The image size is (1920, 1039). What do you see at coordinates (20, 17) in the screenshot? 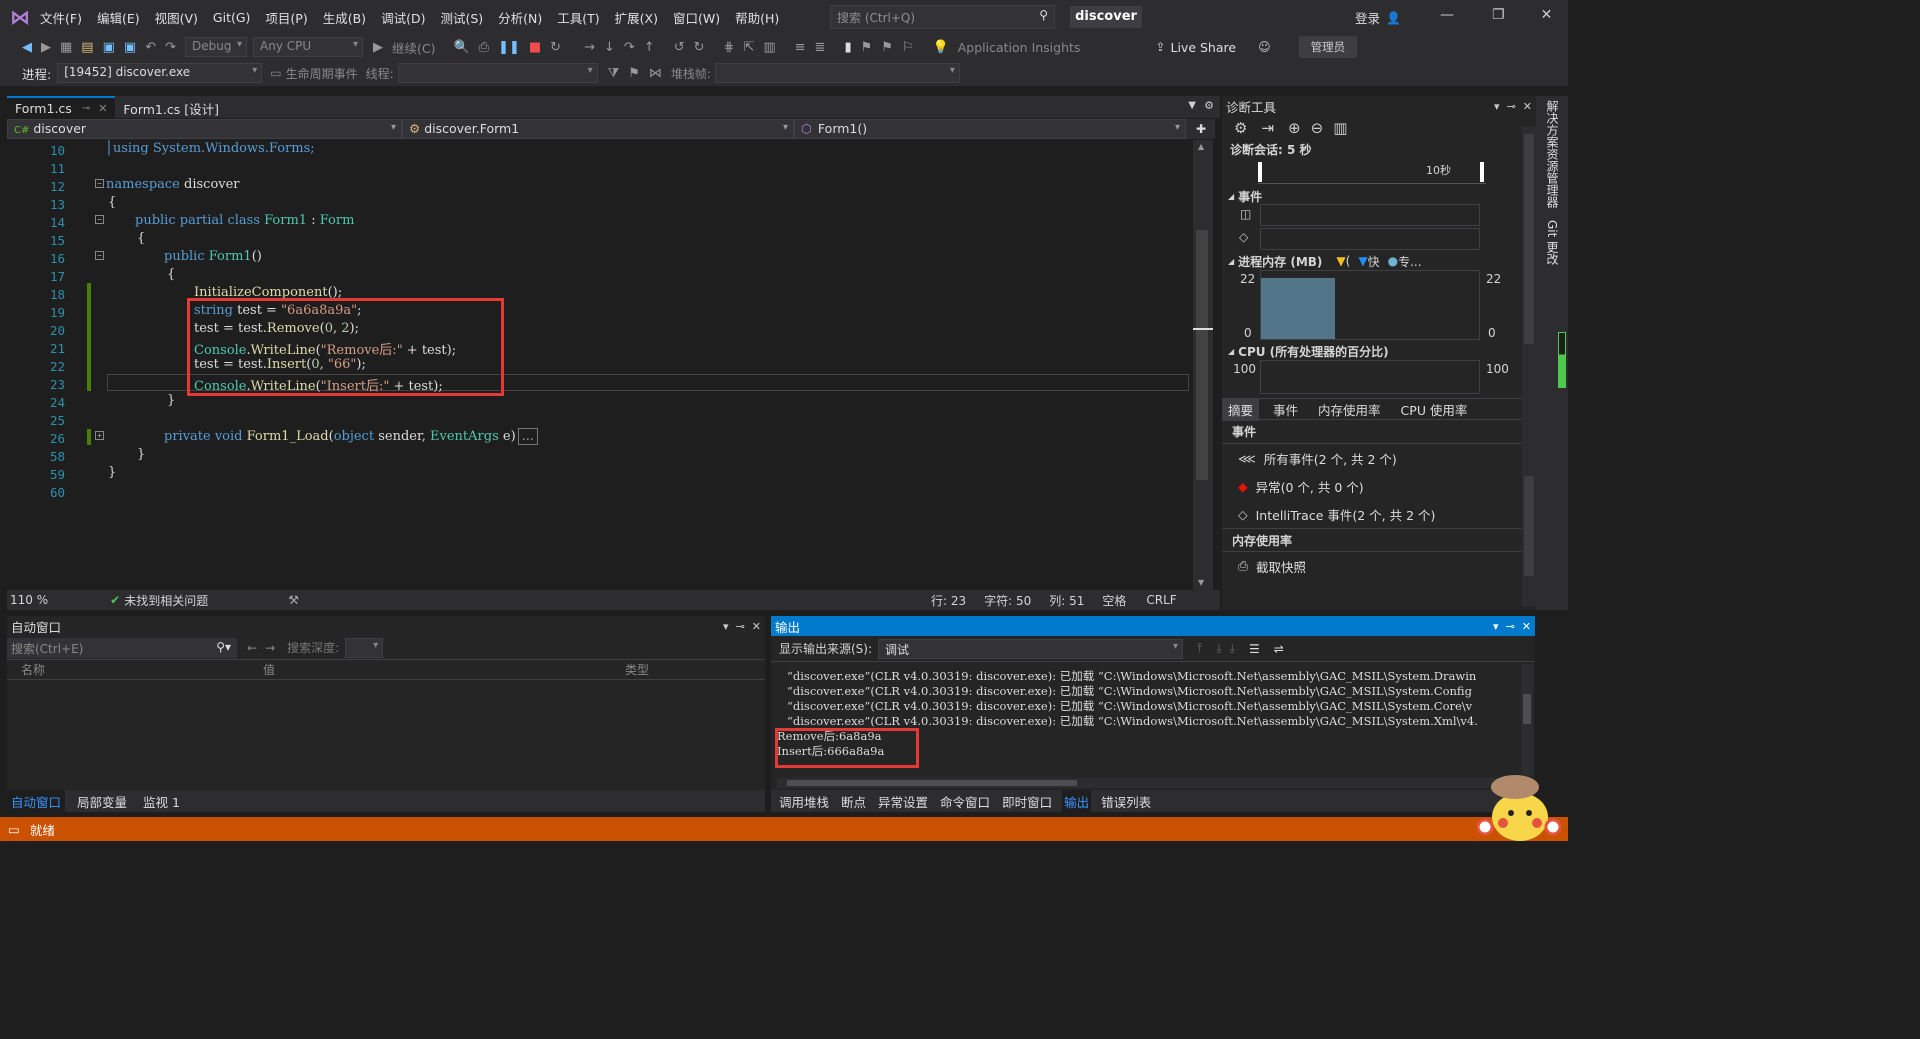
I see `vs-logo-icon: ⋈` at bounding box center [20, 17].